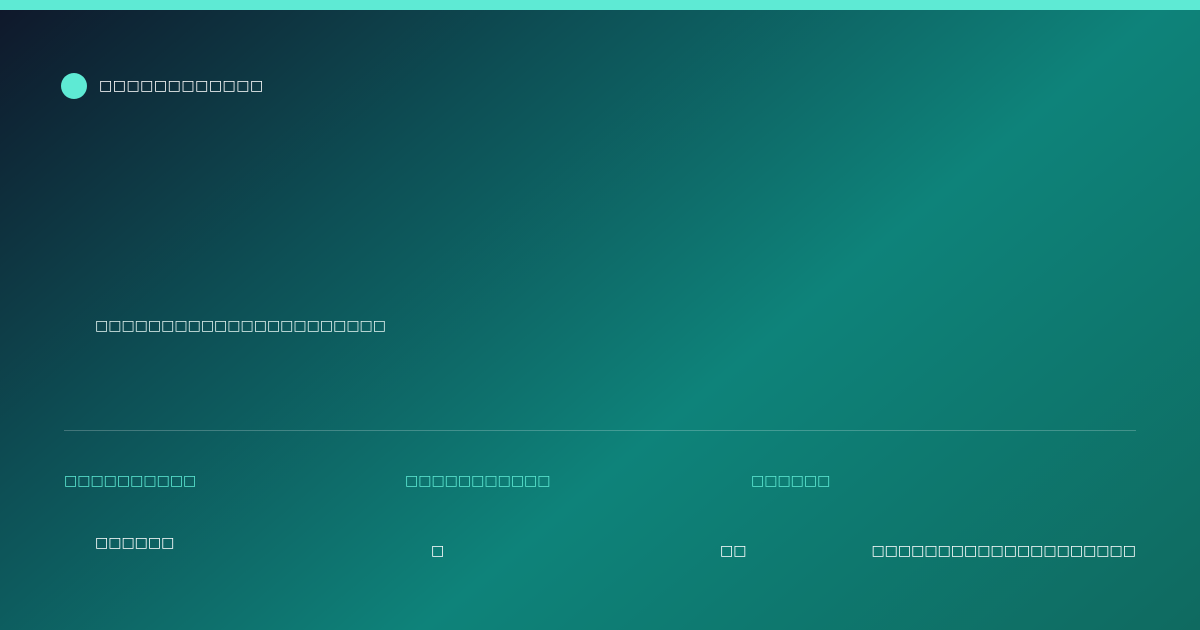 The height and width of the screenshot is (630, 1200). I want to click on accent-top-bar, so click(600, 5).